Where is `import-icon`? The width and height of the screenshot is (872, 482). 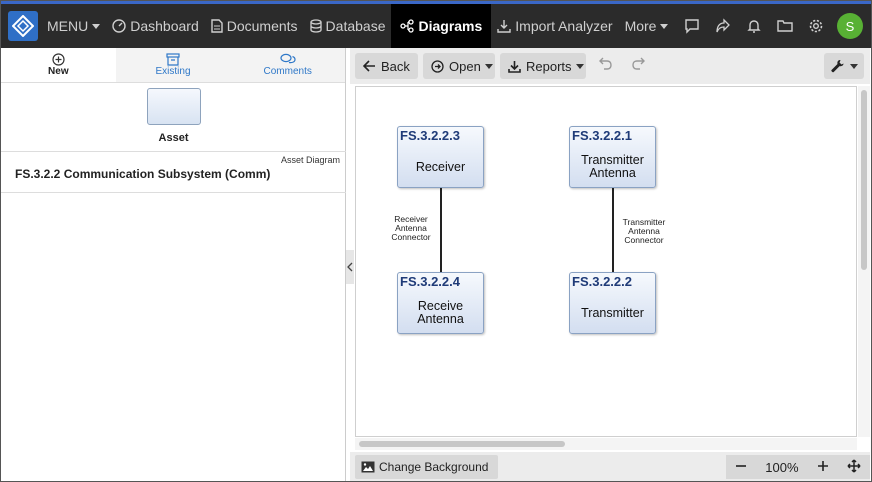
import-icon is located at coordinates (504, 26).